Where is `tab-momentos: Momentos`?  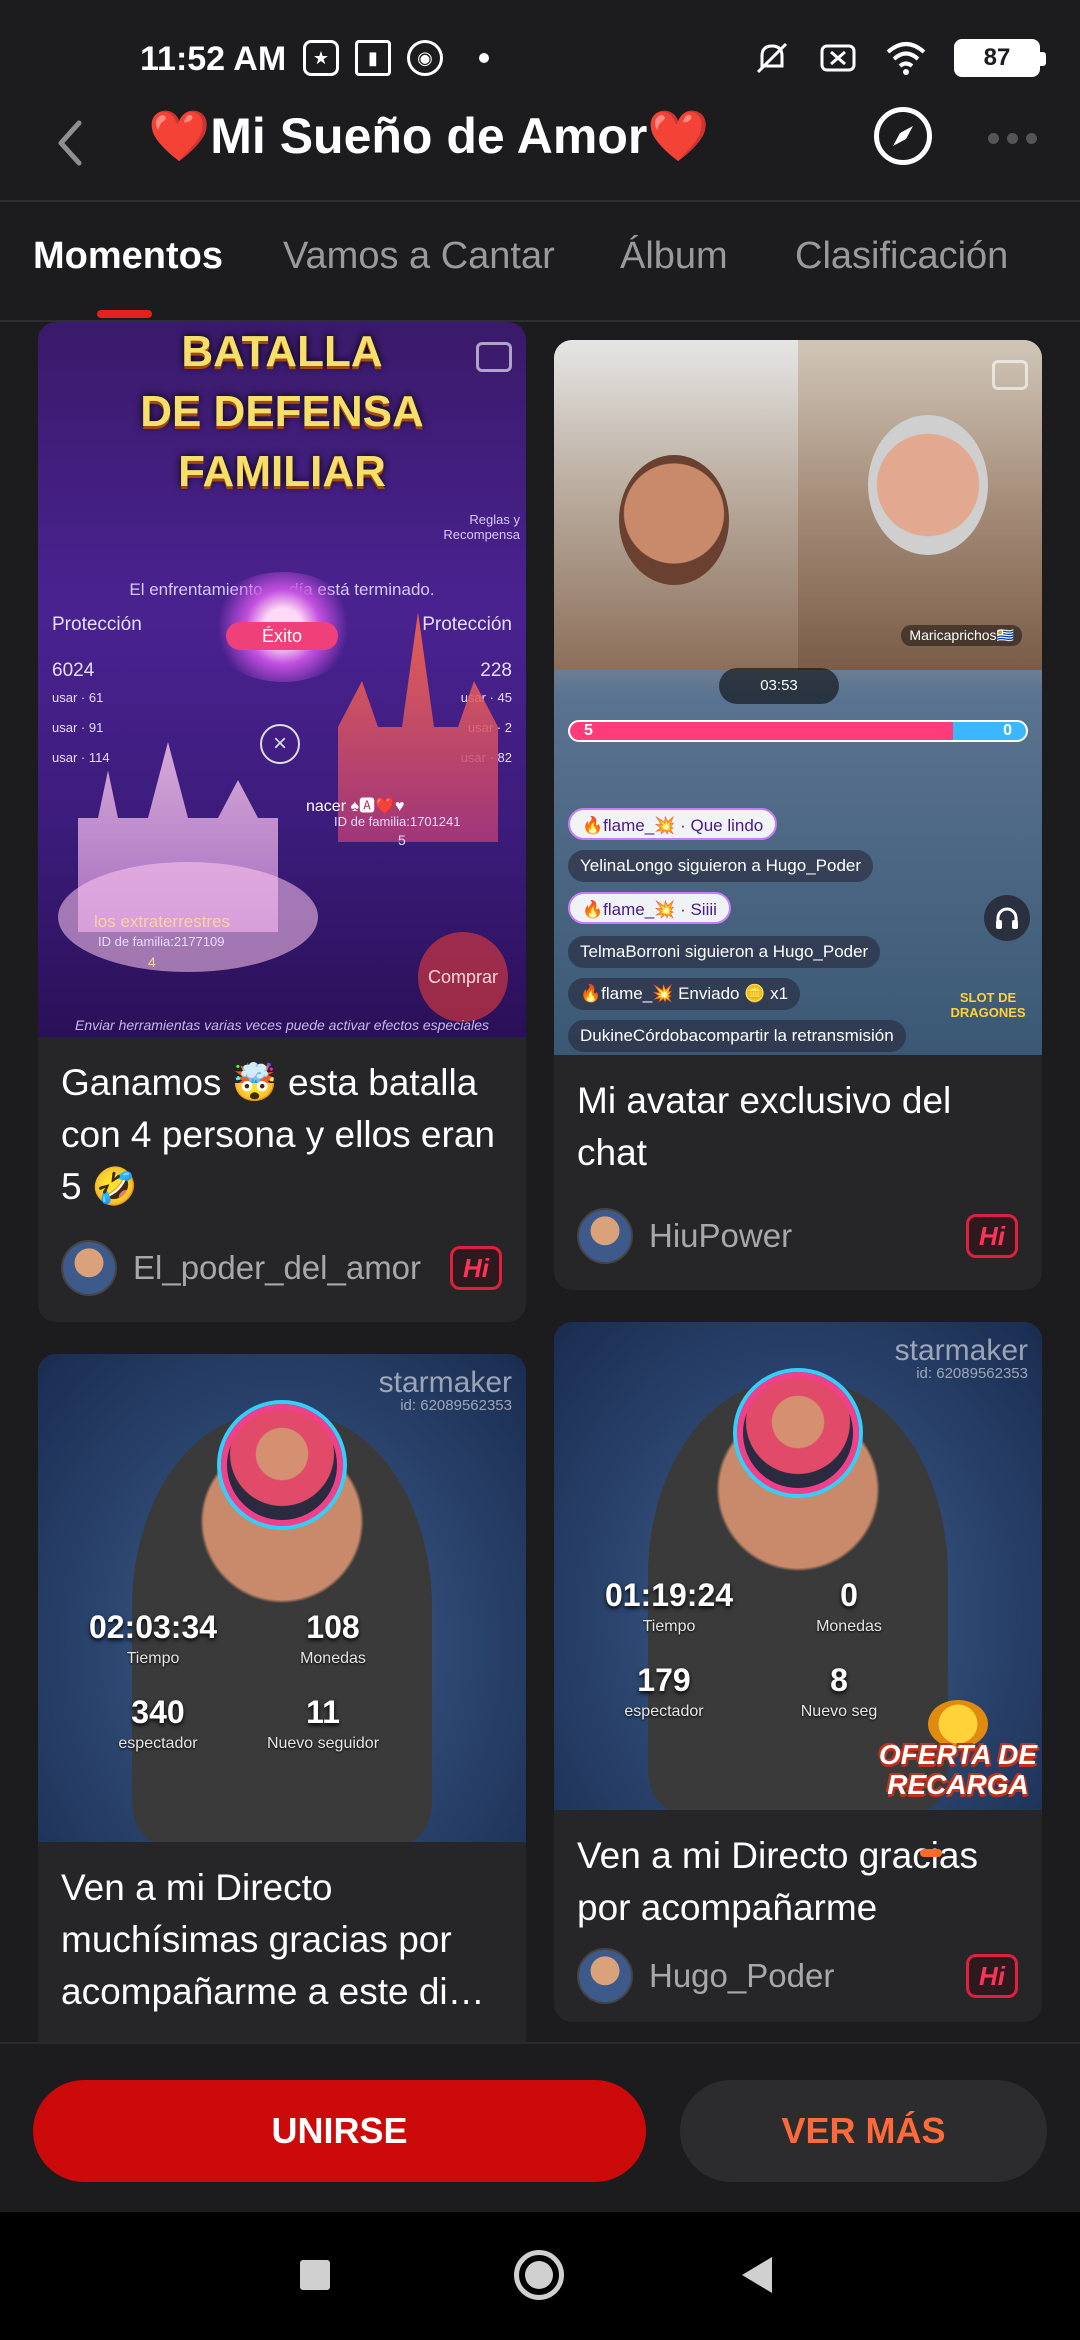 tab-momentos: Momentos is located at coordinates (128, 256).